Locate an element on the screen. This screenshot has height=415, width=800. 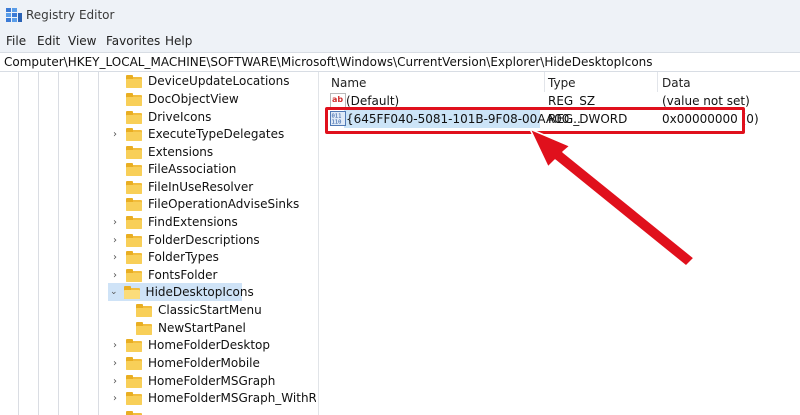
tree-item-driveicons: DriveIcons is located at coordinates (160, 117).